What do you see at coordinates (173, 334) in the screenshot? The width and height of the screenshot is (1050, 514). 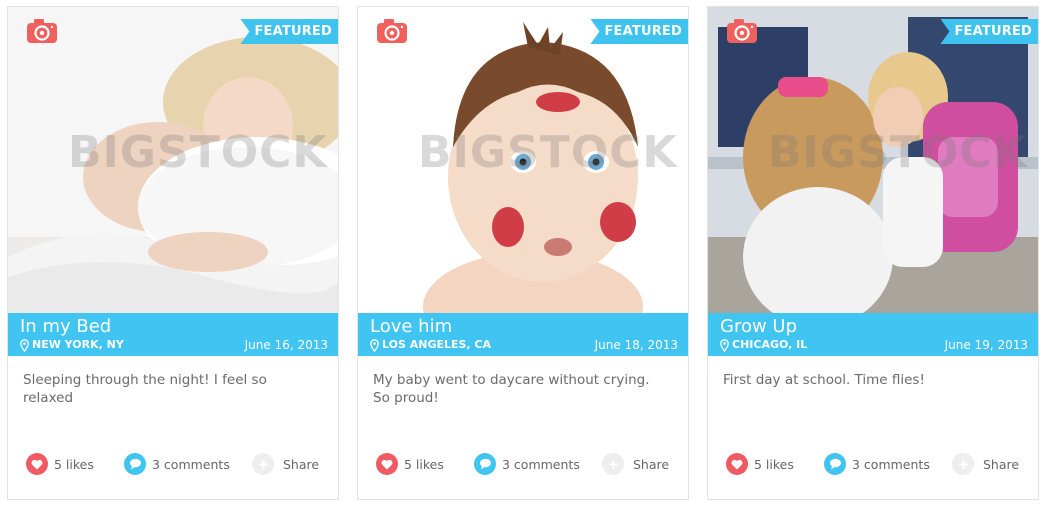 I see `post-info-bar: In my Bed NEW YORK, NY June 16, 2013` at bounding box center [173, 334].